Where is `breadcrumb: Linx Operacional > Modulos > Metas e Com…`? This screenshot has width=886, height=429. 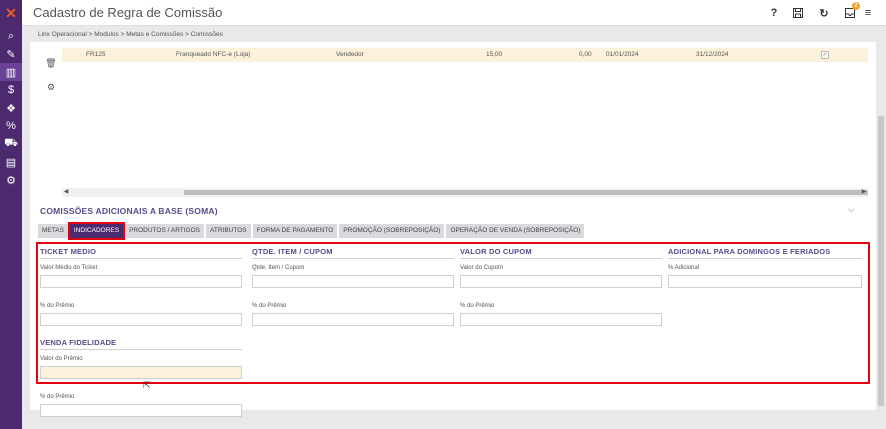
breadcrumb: Linx Operacional > Modulos > Metas e Com… is located at coordinates (130, 34).